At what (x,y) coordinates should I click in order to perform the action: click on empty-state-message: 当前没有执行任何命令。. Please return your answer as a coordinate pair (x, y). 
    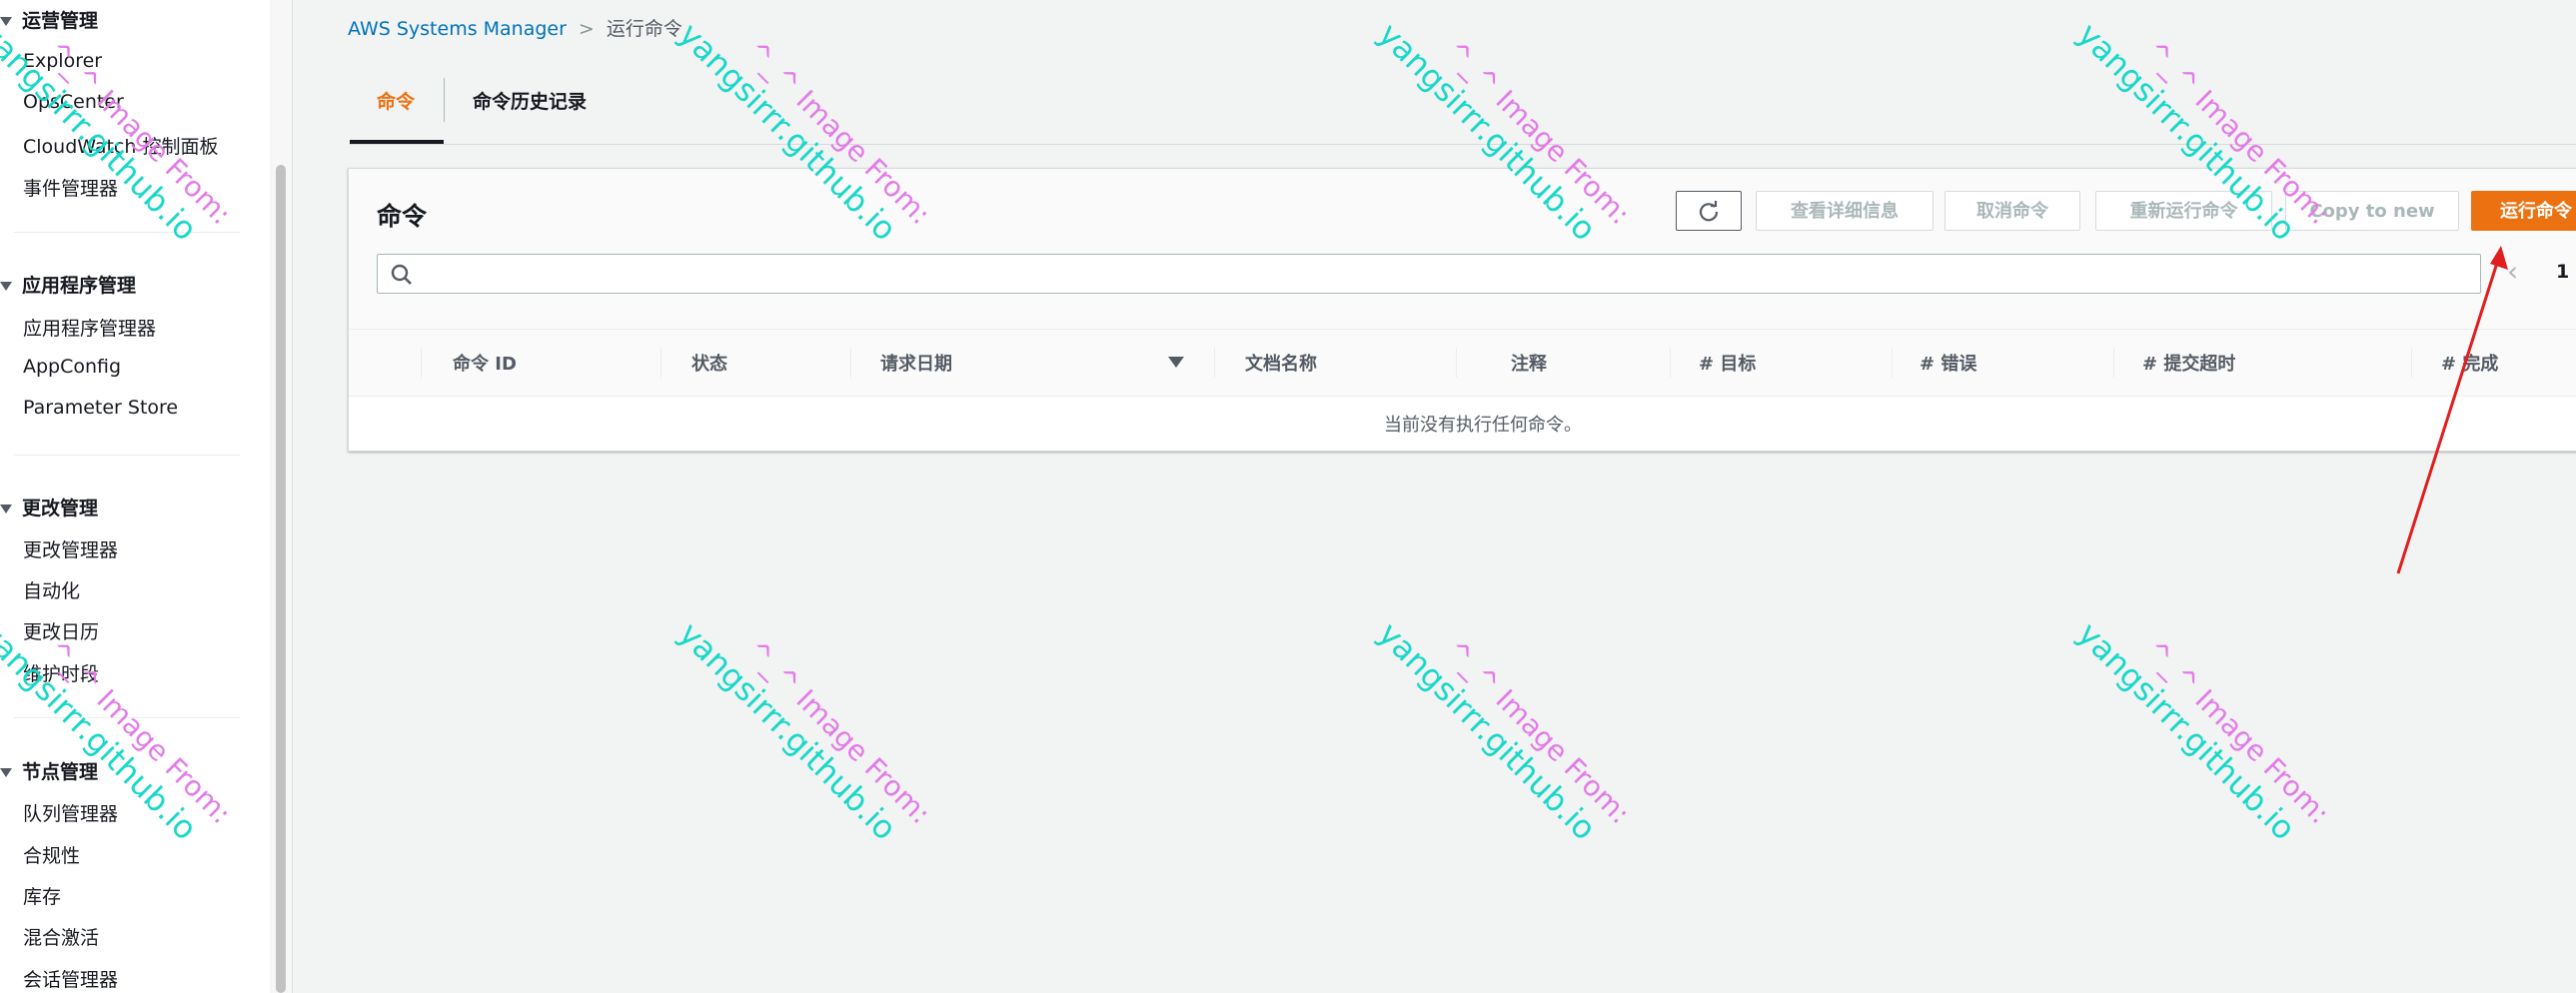
    Looking at the image, I should click on (1483, 426).